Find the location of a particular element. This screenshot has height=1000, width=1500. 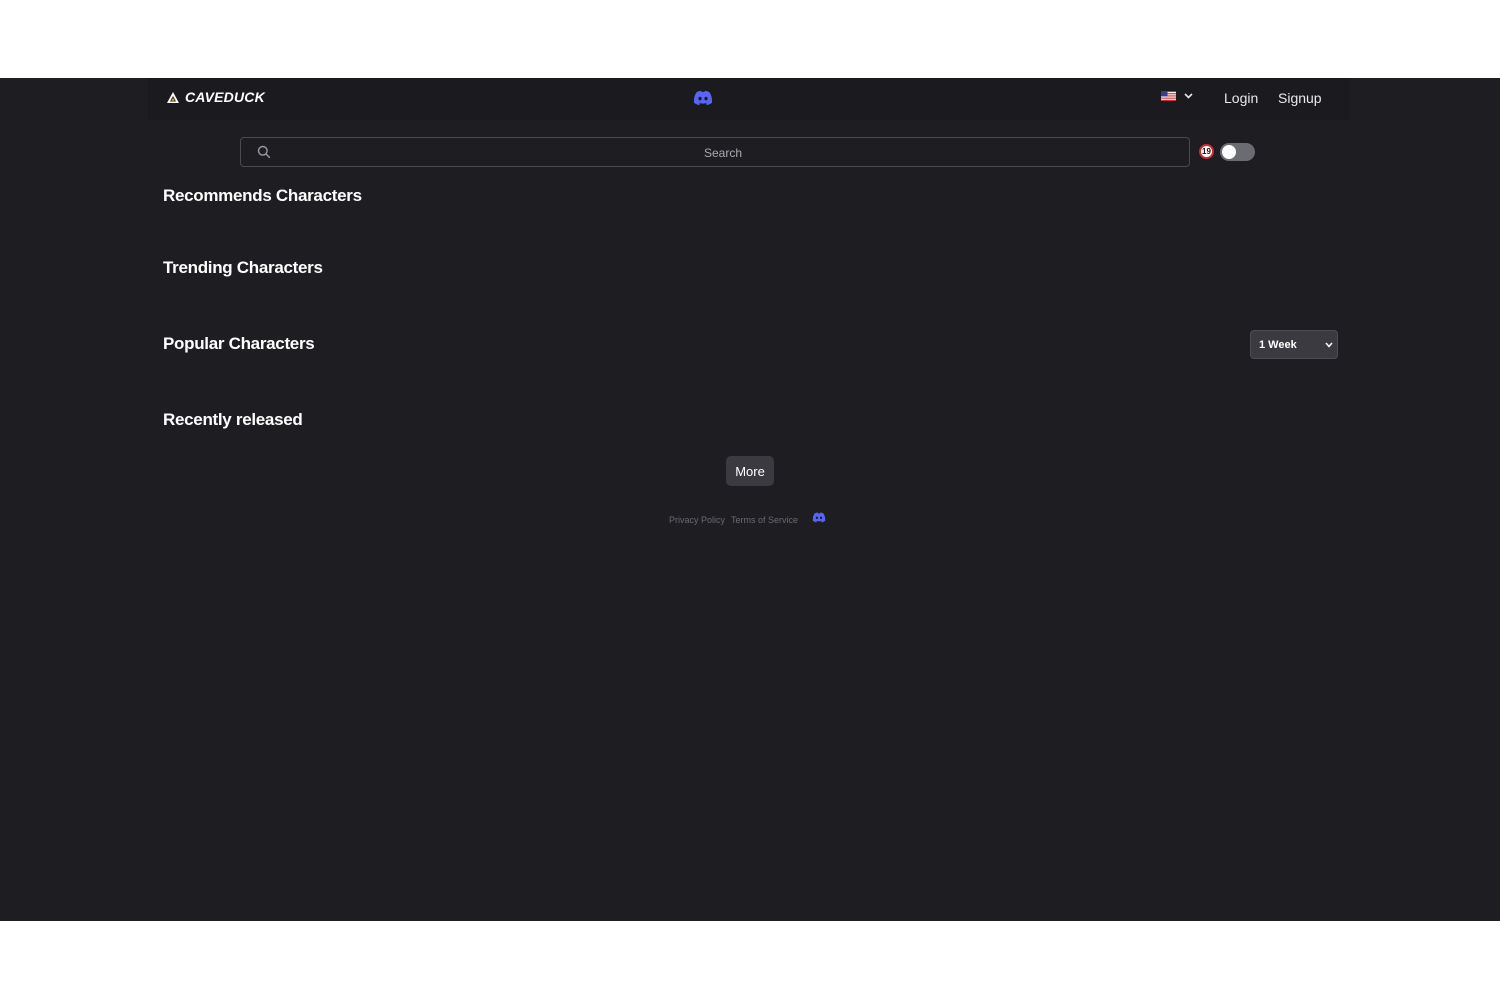

language-selector is located at coordinates (1177, 96).